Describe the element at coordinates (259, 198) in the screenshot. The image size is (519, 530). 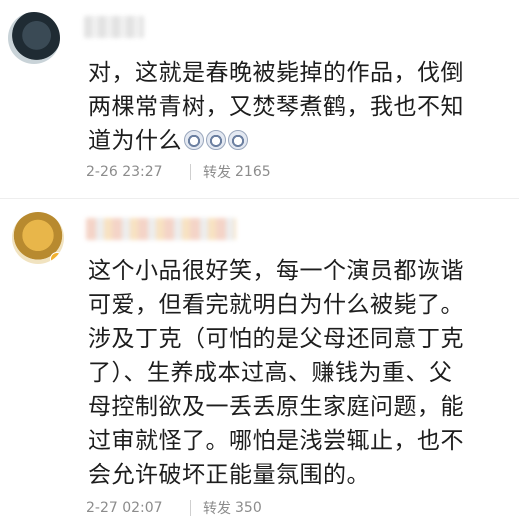
I see `divider` at that location.